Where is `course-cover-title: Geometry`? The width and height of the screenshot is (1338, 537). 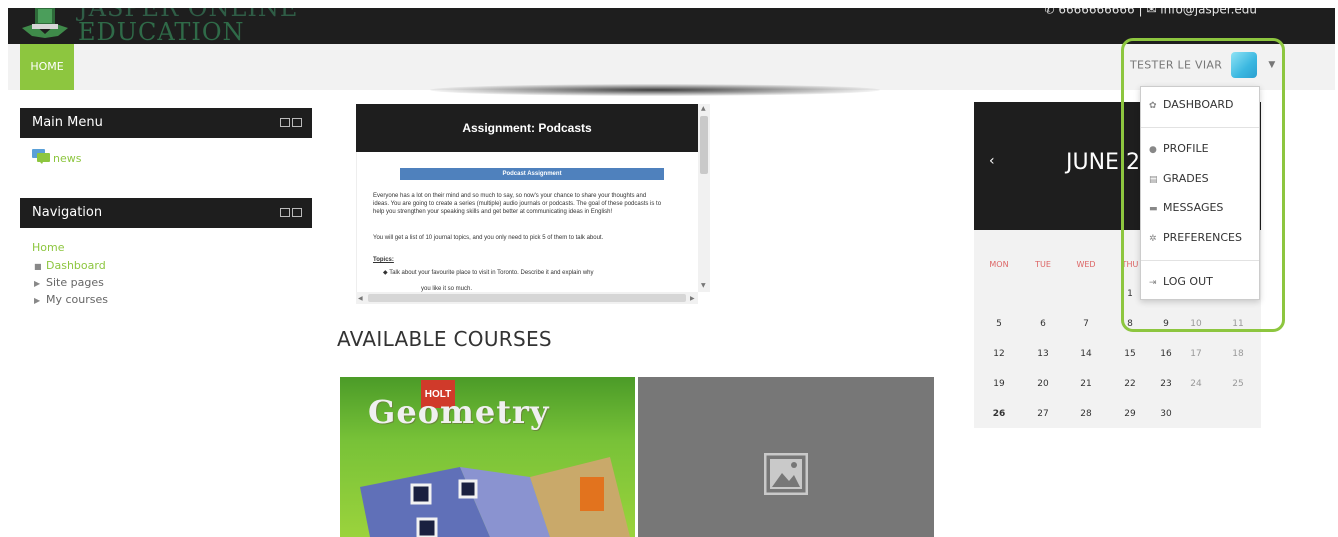
course-cover-title: Geometry is located at coordinates (459, 412).